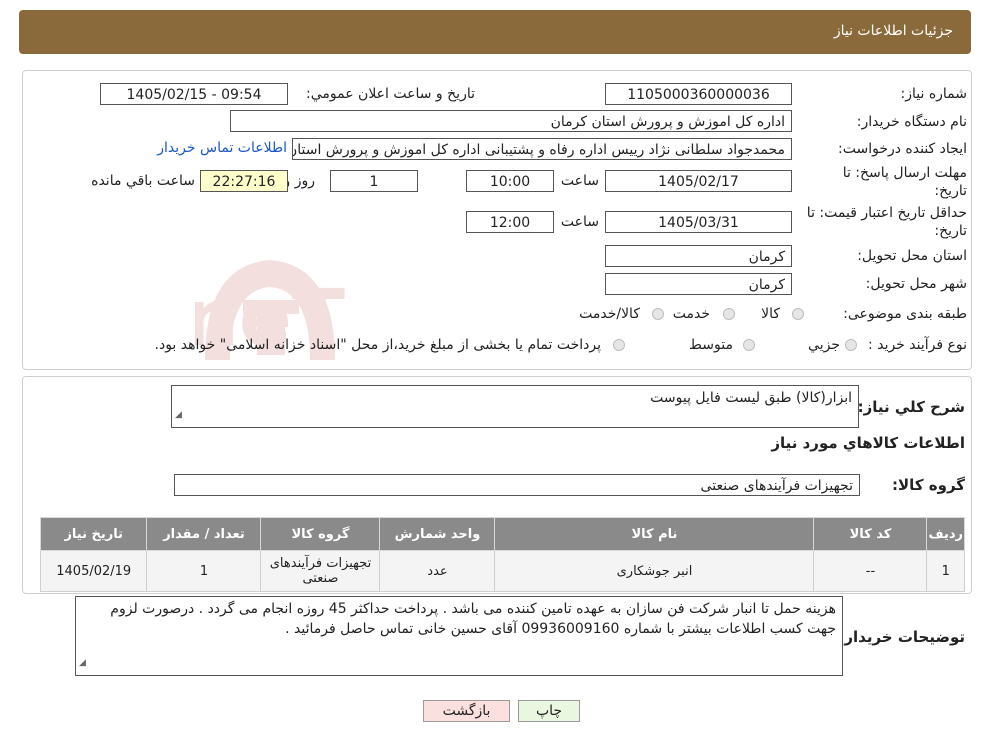 This screenshot has width=985, height=744. I want to click on category-radio-service, so click(729, 314).